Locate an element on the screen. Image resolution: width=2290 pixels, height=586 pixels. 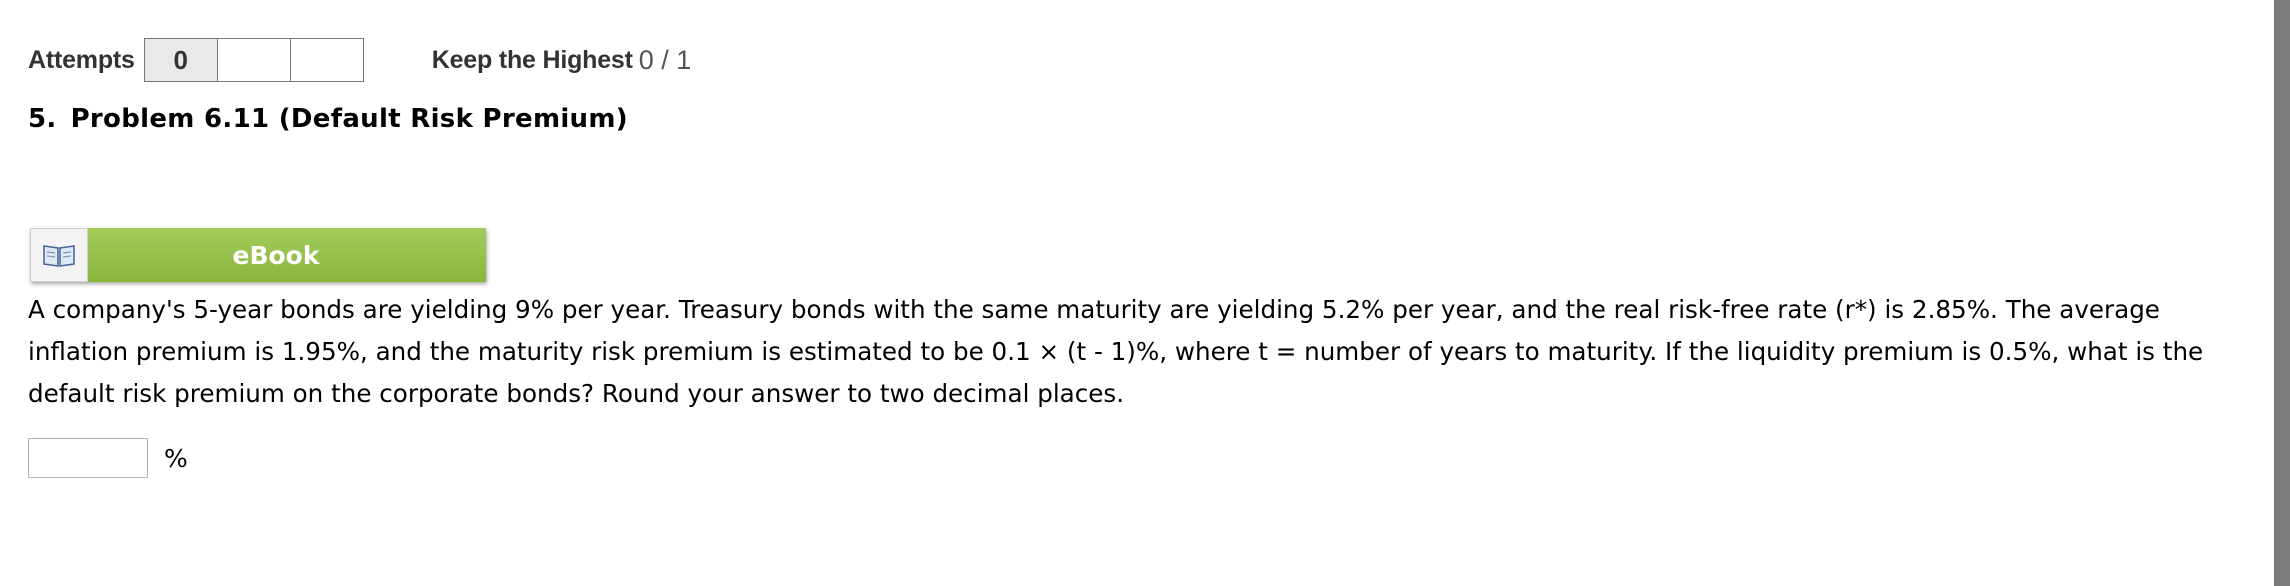
answer-input is located at coordinates (88, 458).